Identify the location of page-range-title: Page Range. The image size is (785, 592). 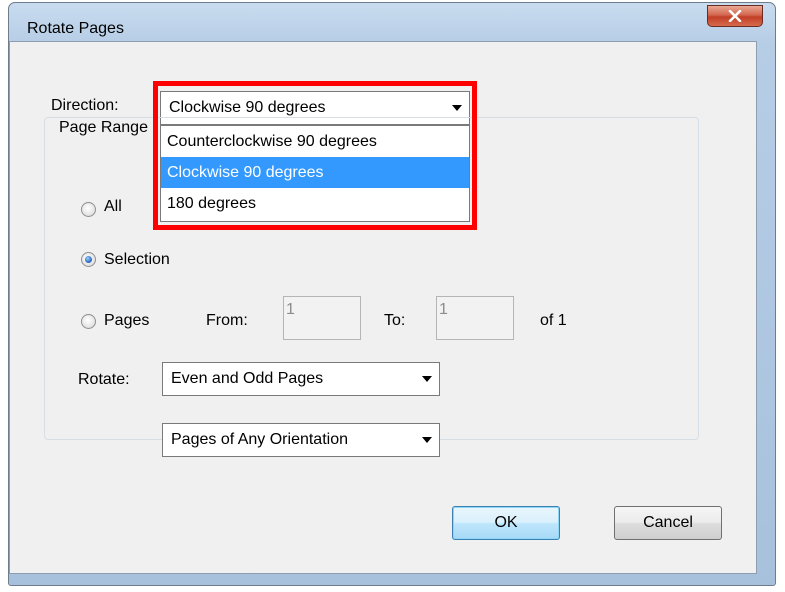
(103, 128).